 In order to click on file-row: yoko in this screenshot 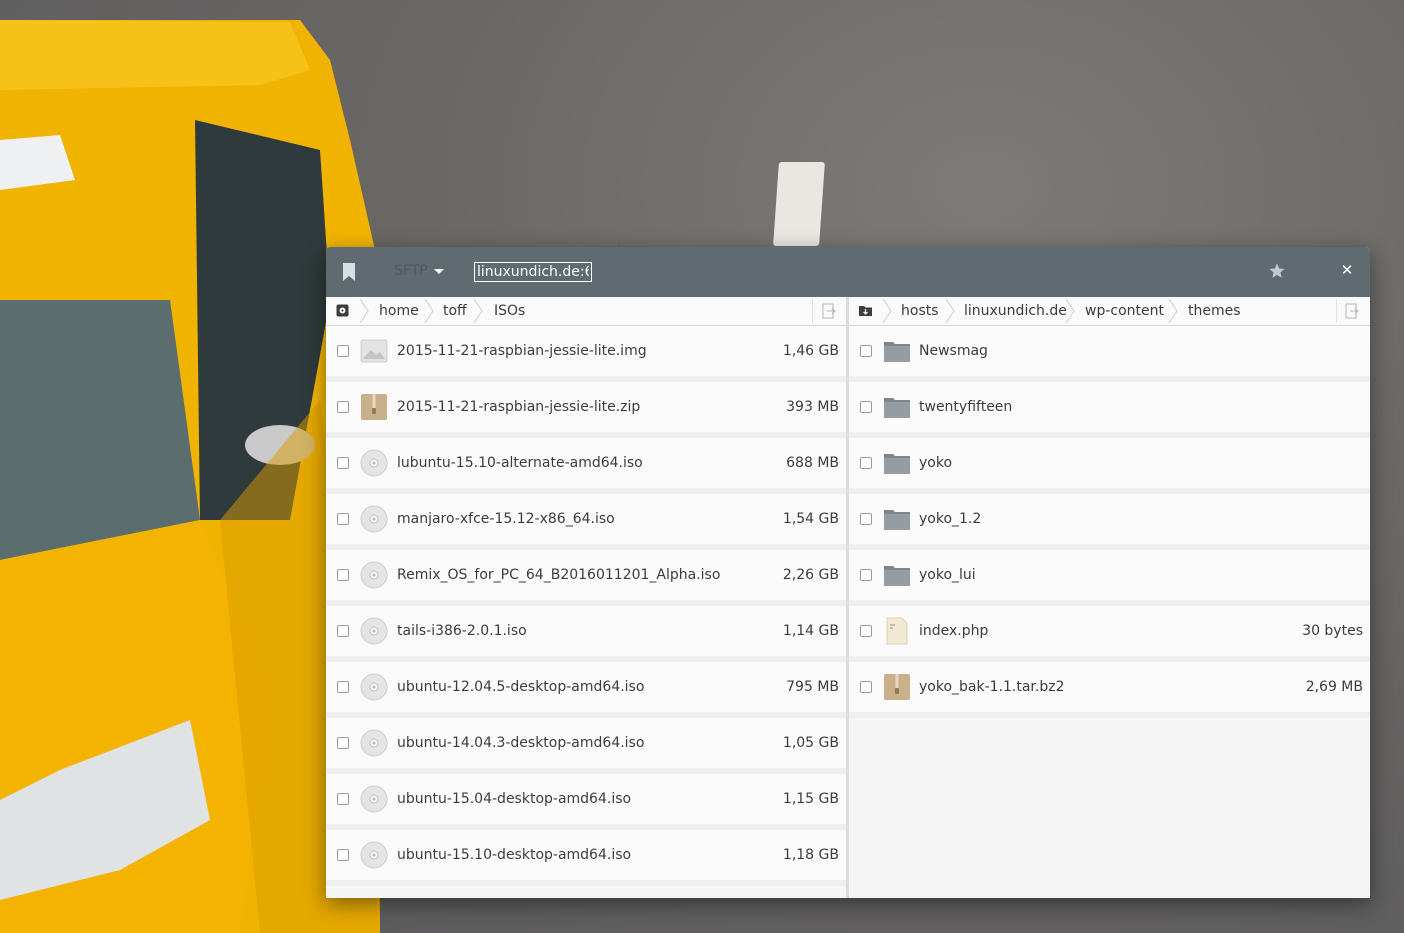, I will do `click(1109, 466)`.